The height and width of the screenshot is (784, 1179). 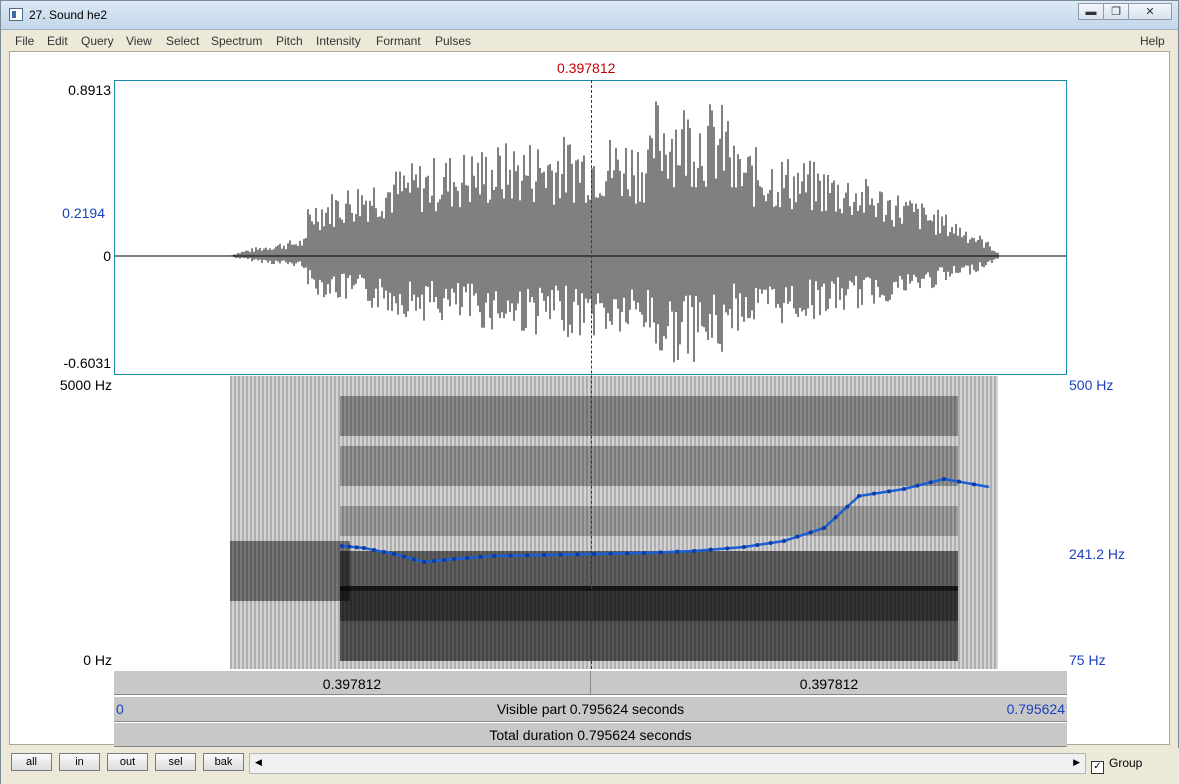 I want to click on group-checkbox: ✓ Group, so click(x=1116, y=765).